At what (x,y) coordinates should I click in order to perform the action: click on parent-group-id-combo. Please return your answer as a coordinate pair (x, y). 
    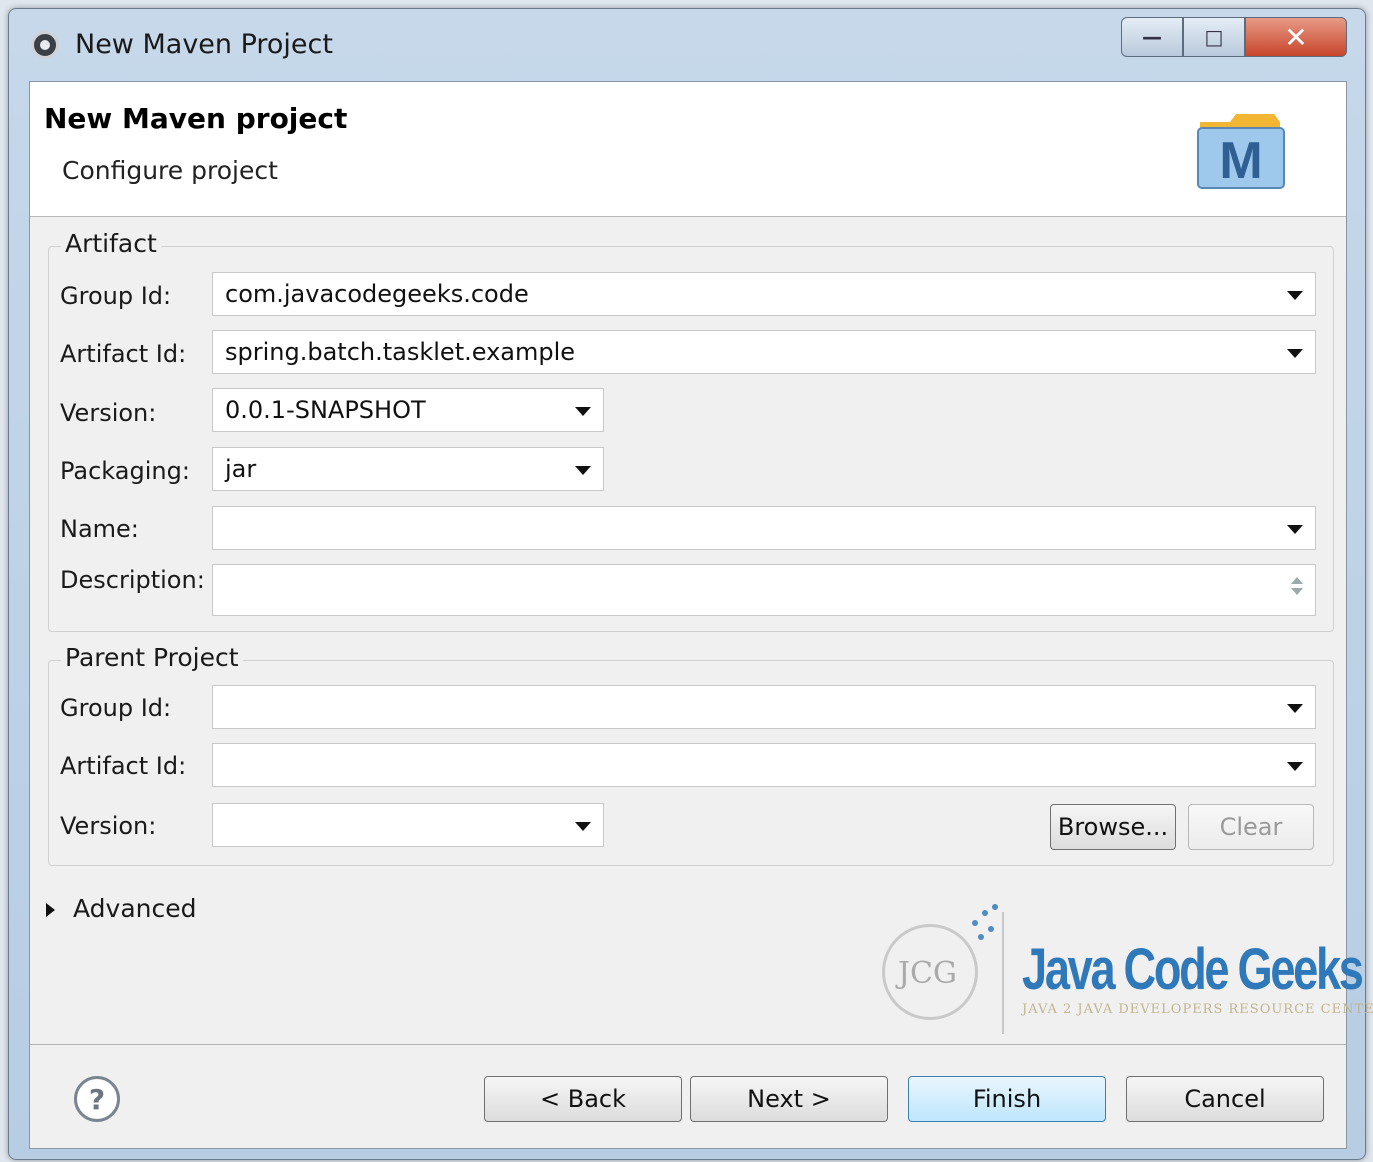
    Looking at the image, I should click on (764, 707).